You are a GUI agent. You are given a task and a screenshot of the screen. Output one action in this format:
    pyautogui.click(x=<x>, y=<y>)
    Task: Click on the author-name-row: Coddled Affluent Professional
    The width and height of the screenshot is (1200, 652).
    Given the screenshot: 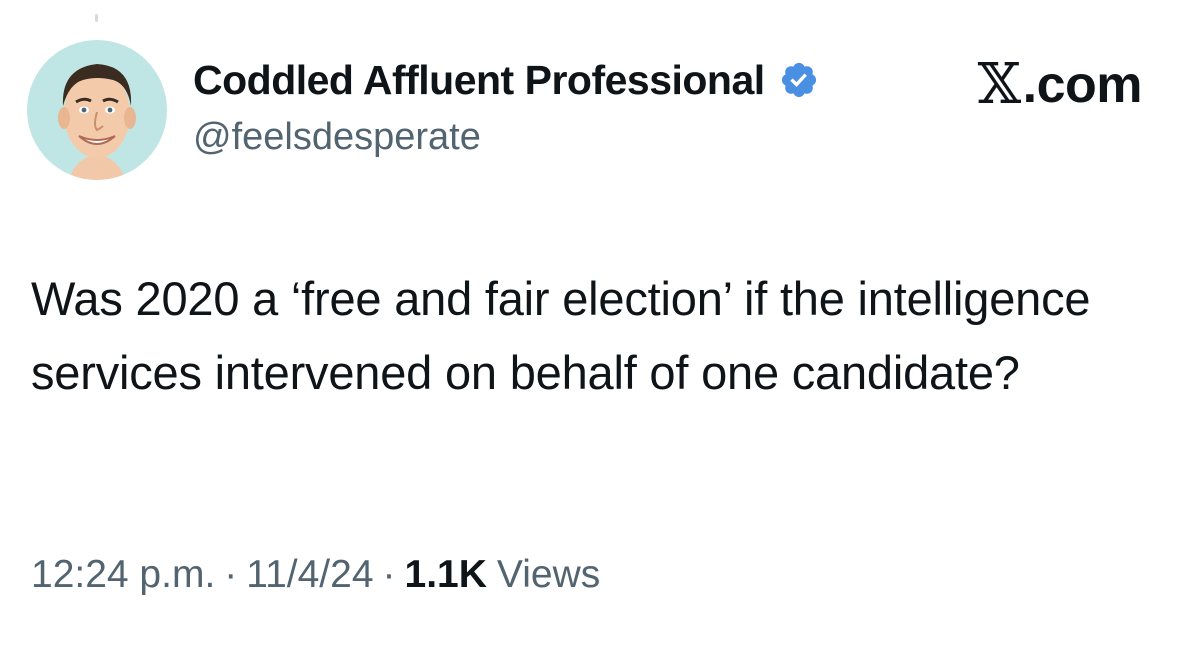 What is the action you would take?
    pyautogui.click(x=506, y=80)
    